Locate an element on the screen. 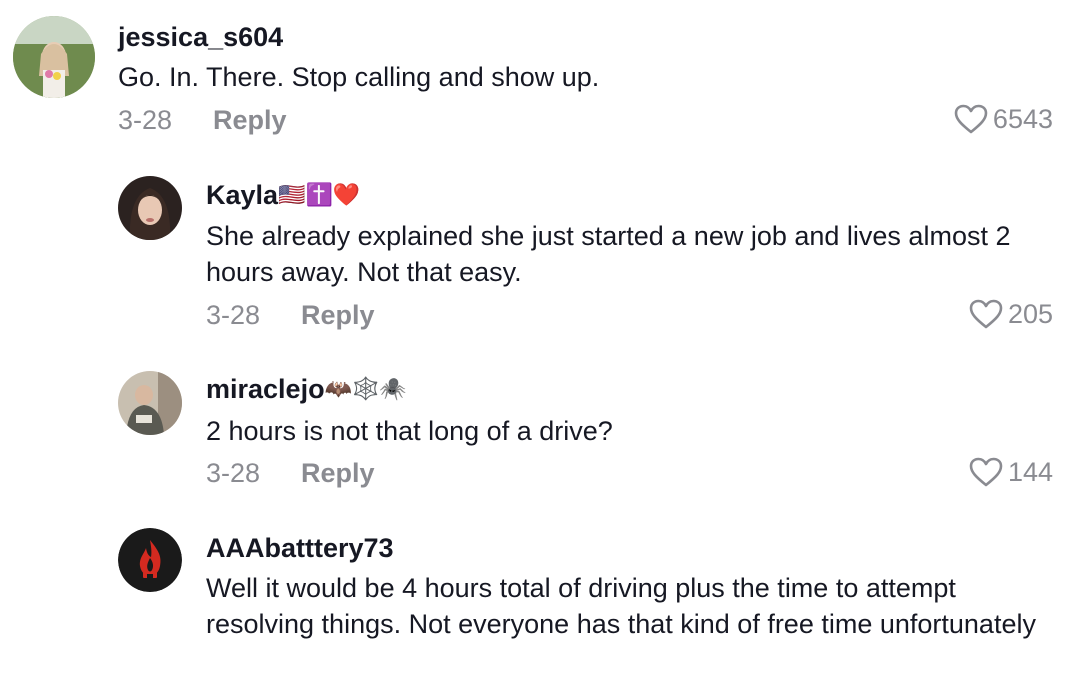 The width and height of the screenshot is (1086, 686). like-button: 205 is located at coordinates (1010, 314).